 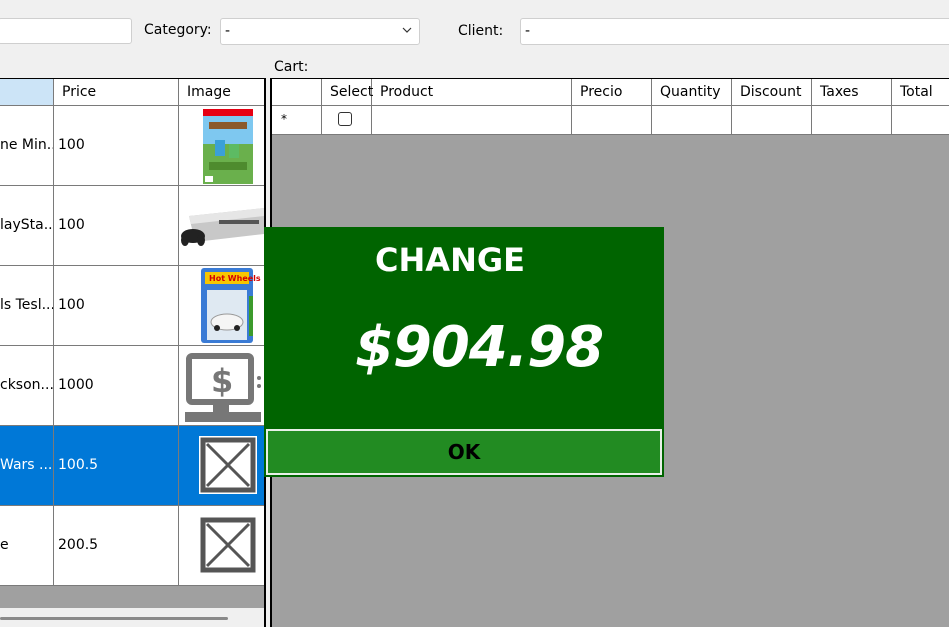 What do you see at coordinates (481, 31) in the screenshot?
I see `client-label: Client:` at bounding box center [481, 31].